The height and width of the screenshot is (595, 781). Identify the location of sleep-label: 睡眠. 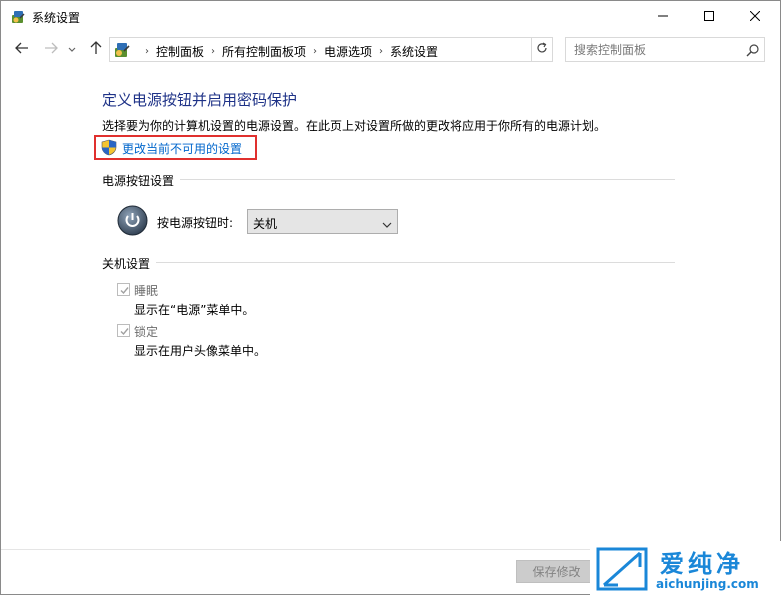
(146, 291).